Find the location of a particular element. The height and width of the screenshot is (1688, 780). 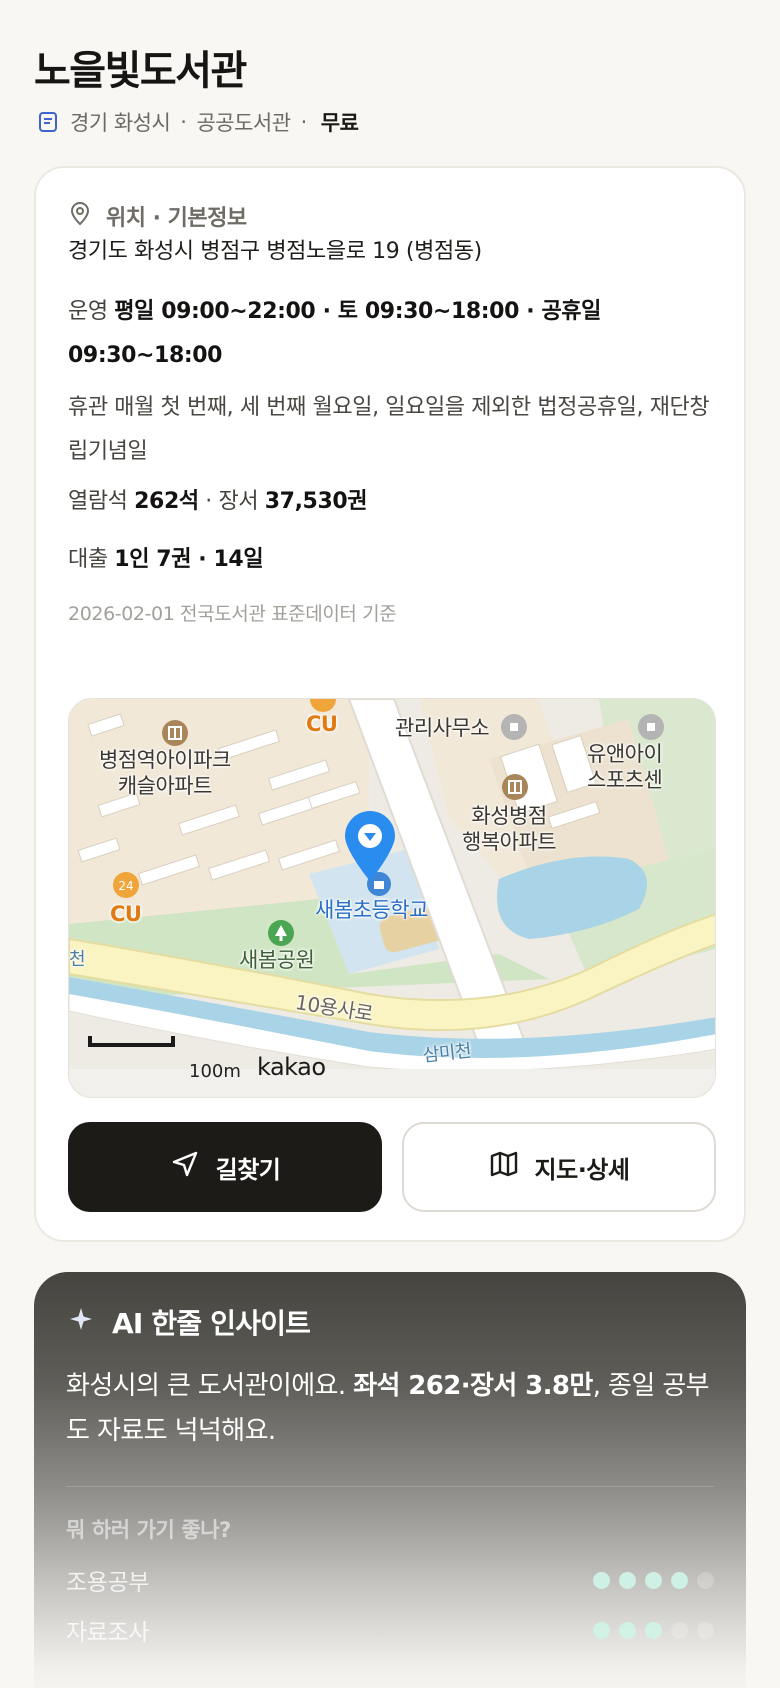

divider is located at coordinates (390, 1486).